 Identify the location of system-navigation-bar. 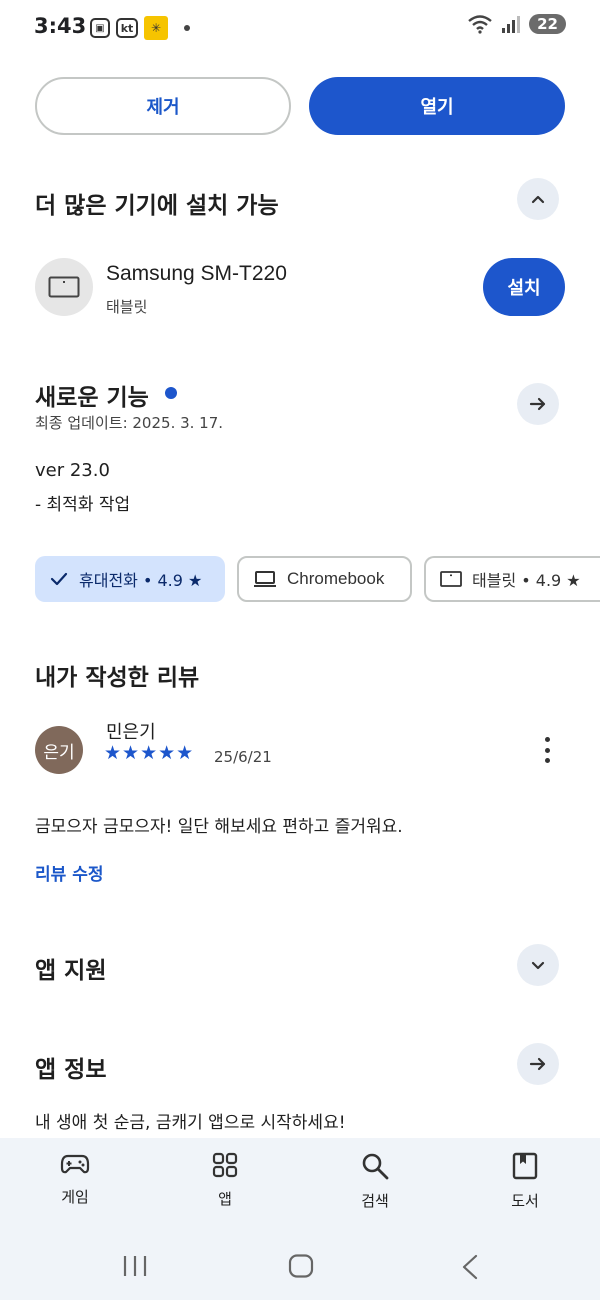
(300, 1265).